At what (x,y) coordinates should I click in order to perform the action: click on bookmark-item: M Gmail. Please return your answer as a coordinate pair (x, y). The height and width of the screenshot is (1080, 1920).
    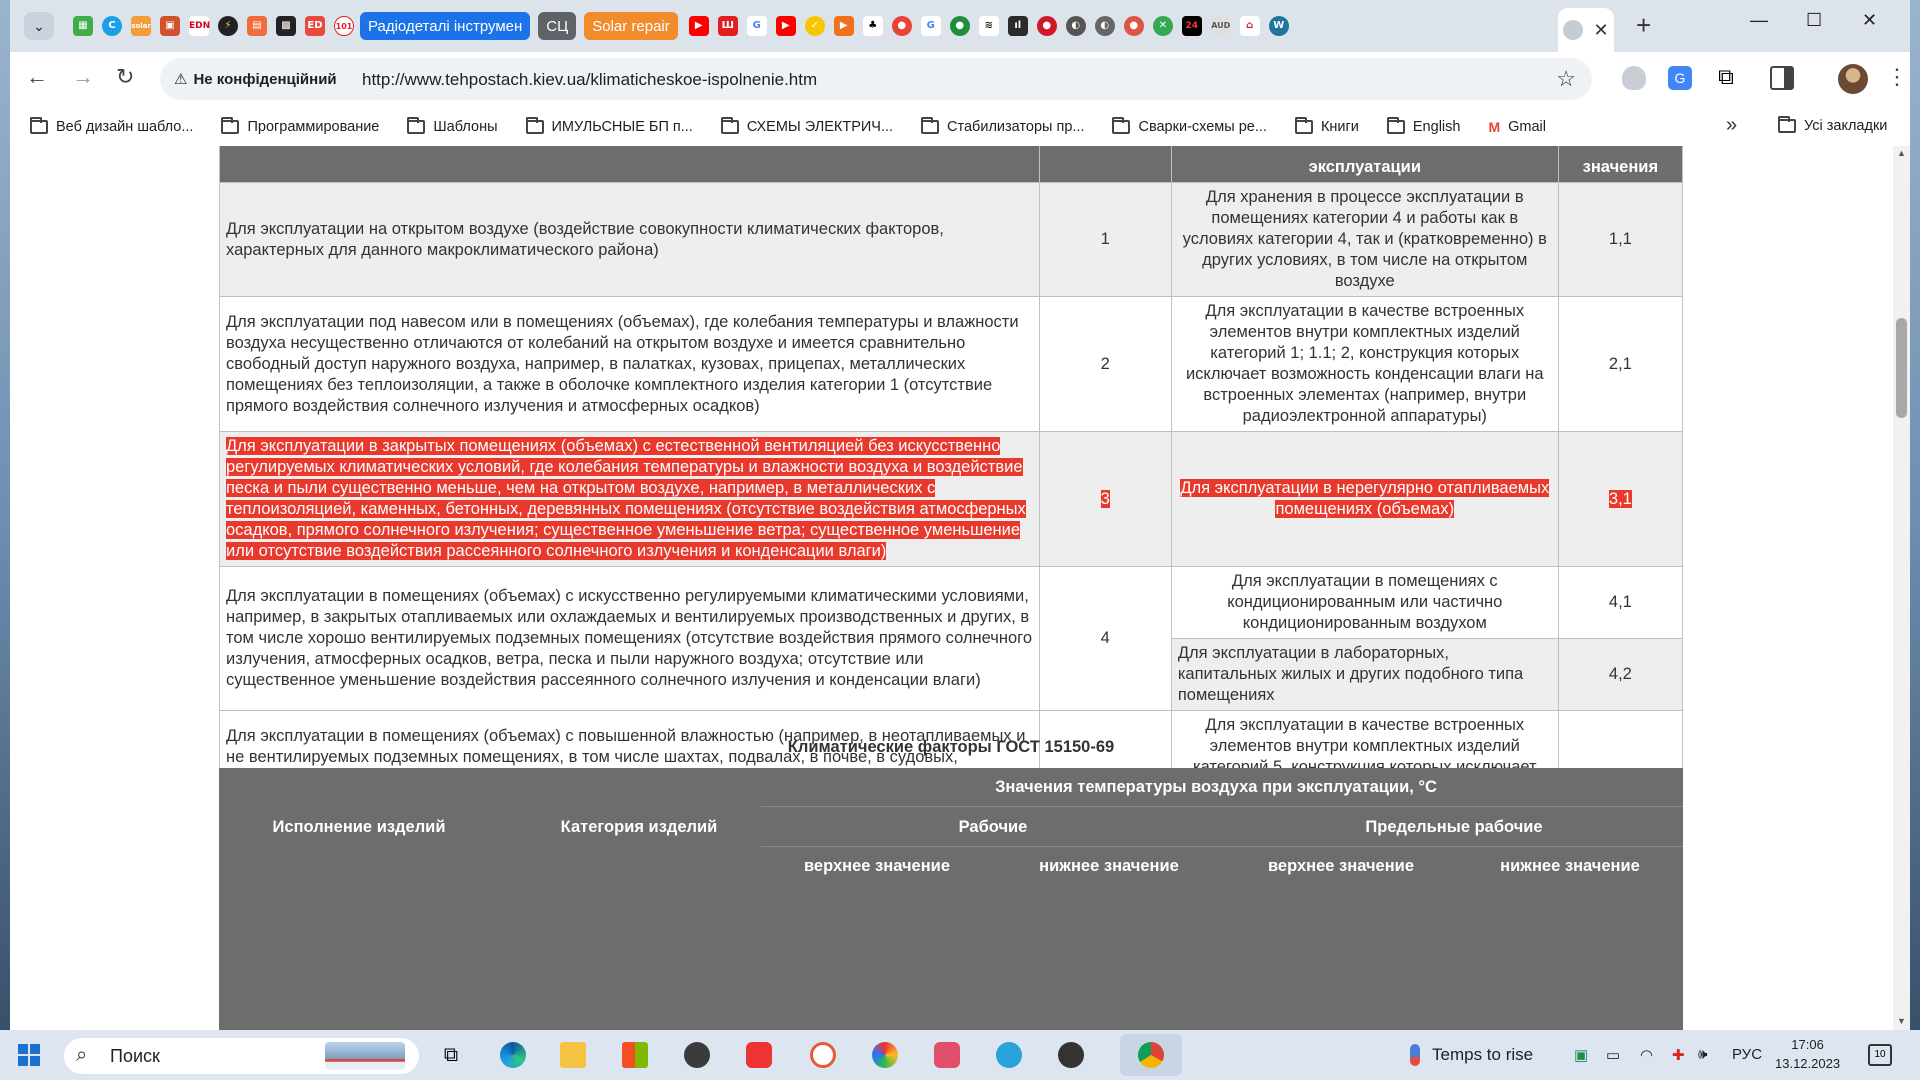
    Looking at the image, I should click on (1517, 127).